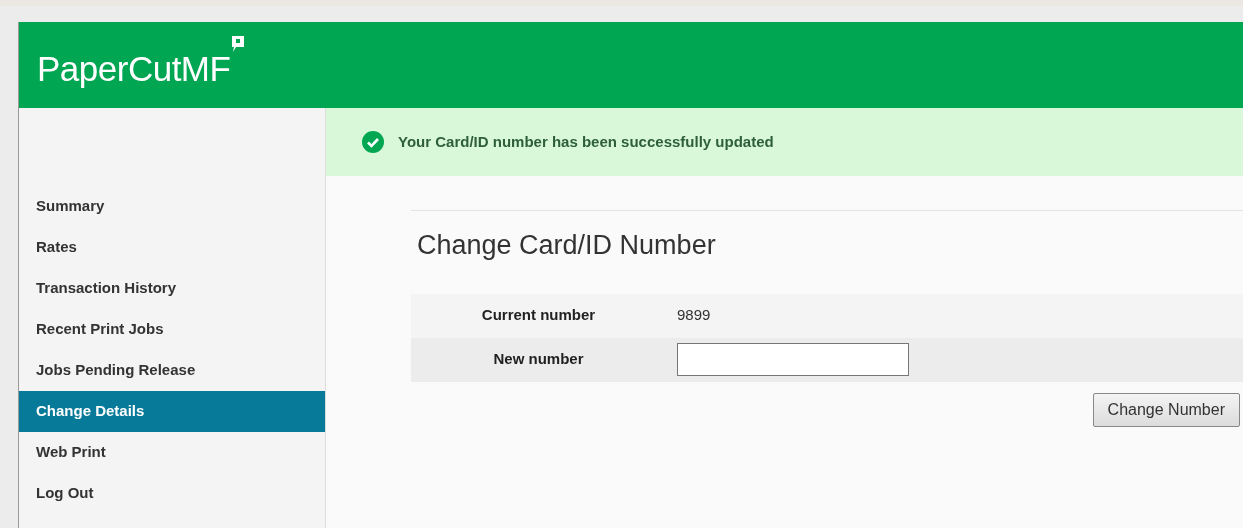 The width and height of the screenshot is (1243, 528). Describe the element at coordinates (172, 370) in the screenshot. I see `sidebar-item: Jobs Pending Release` at that location.